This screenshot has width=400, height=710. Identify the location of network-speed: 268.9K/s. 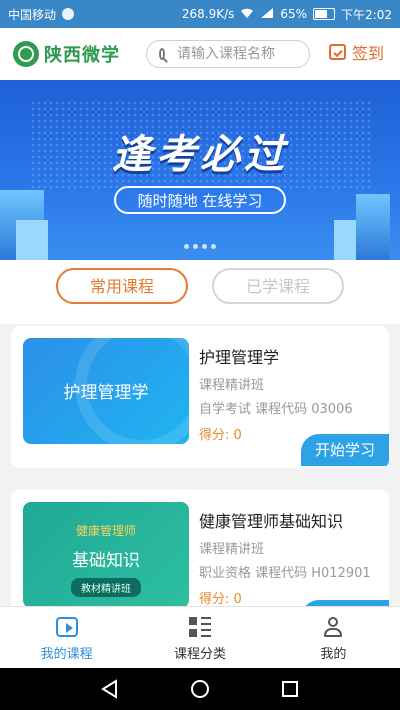
(208, 14).